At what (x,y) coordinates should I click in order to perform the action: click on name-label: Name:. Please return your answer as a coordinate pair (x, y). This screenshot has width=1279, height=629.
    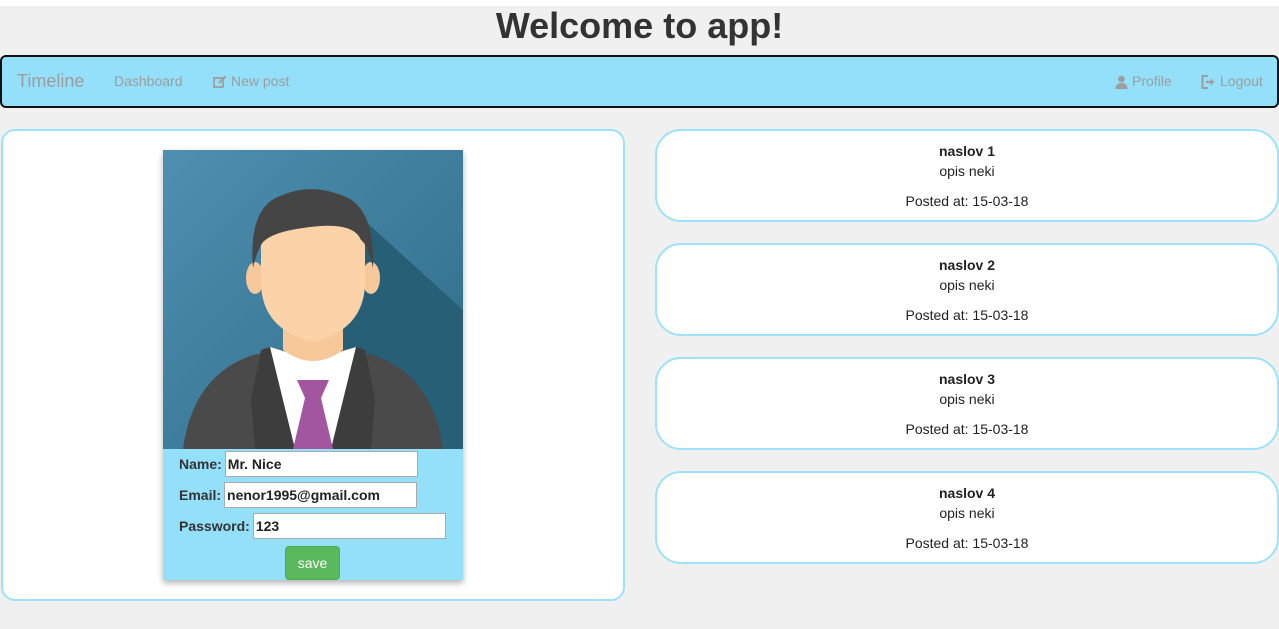
    Looking at the image, I should click on (200, 464).